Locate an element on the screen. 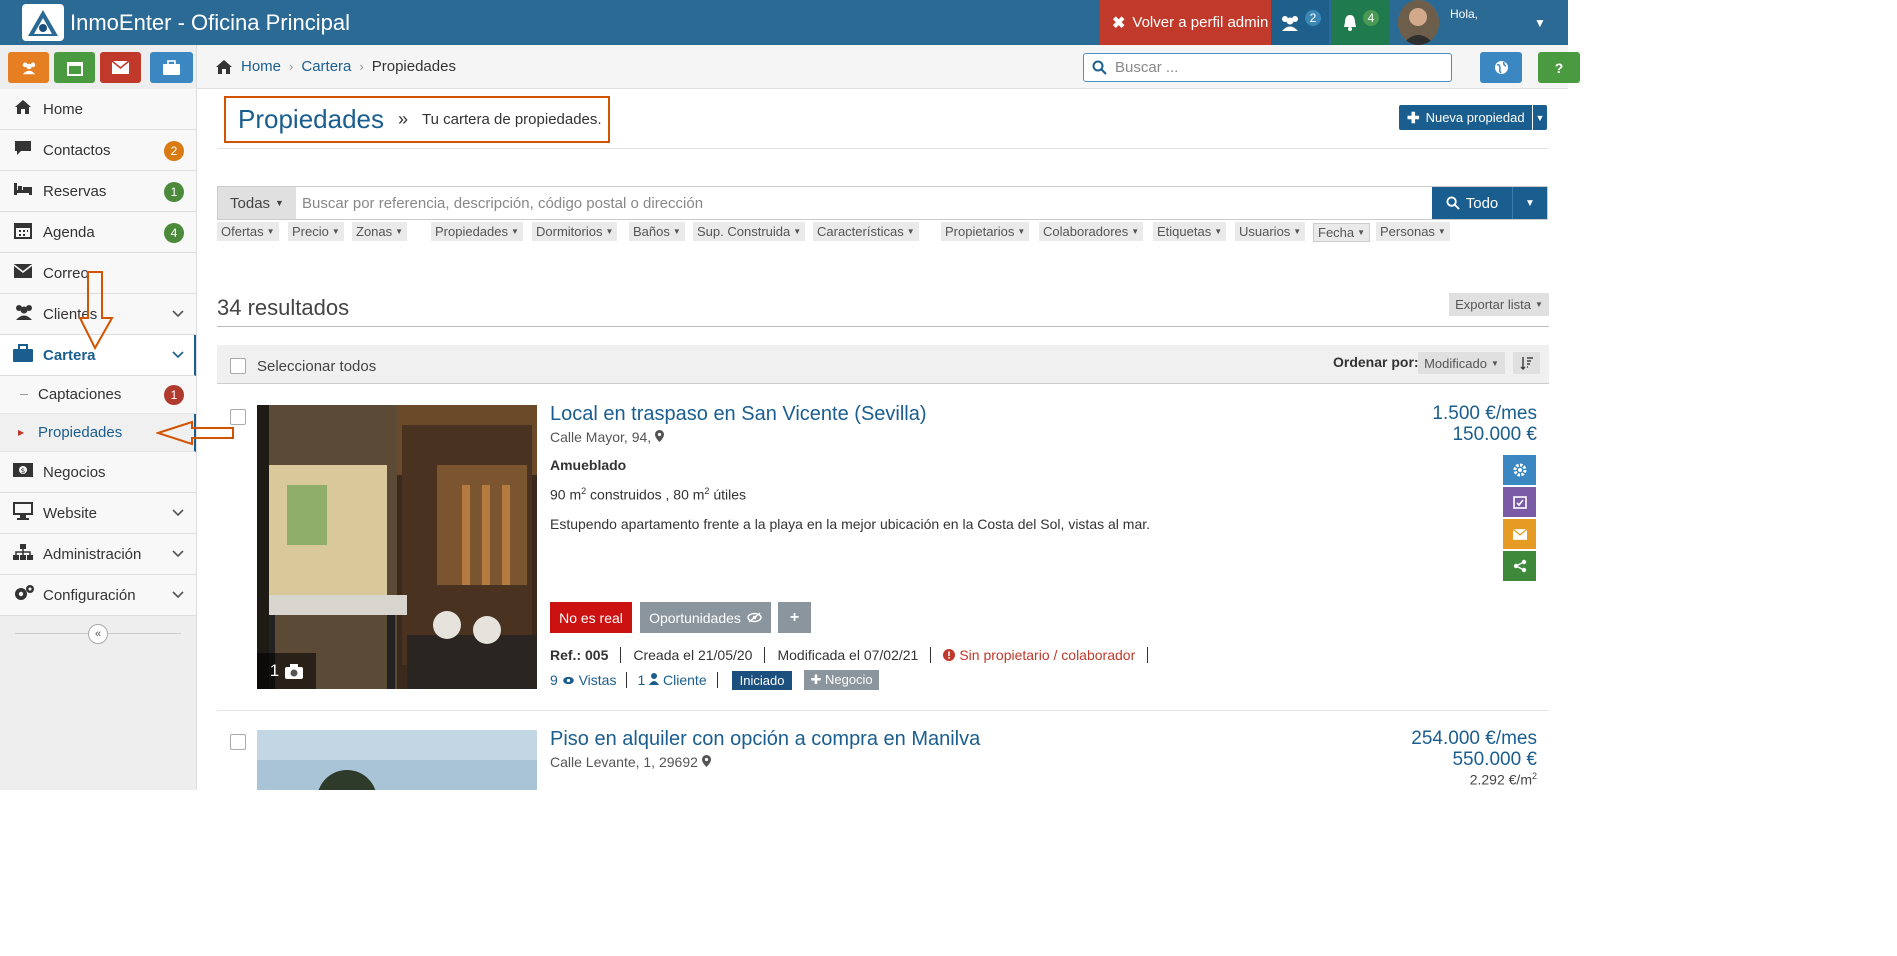 Image resolution: width=1897 pixels, height=956 pixels. filter-ofertas: Ofertas ▼ is located at coordinates (248, 231).